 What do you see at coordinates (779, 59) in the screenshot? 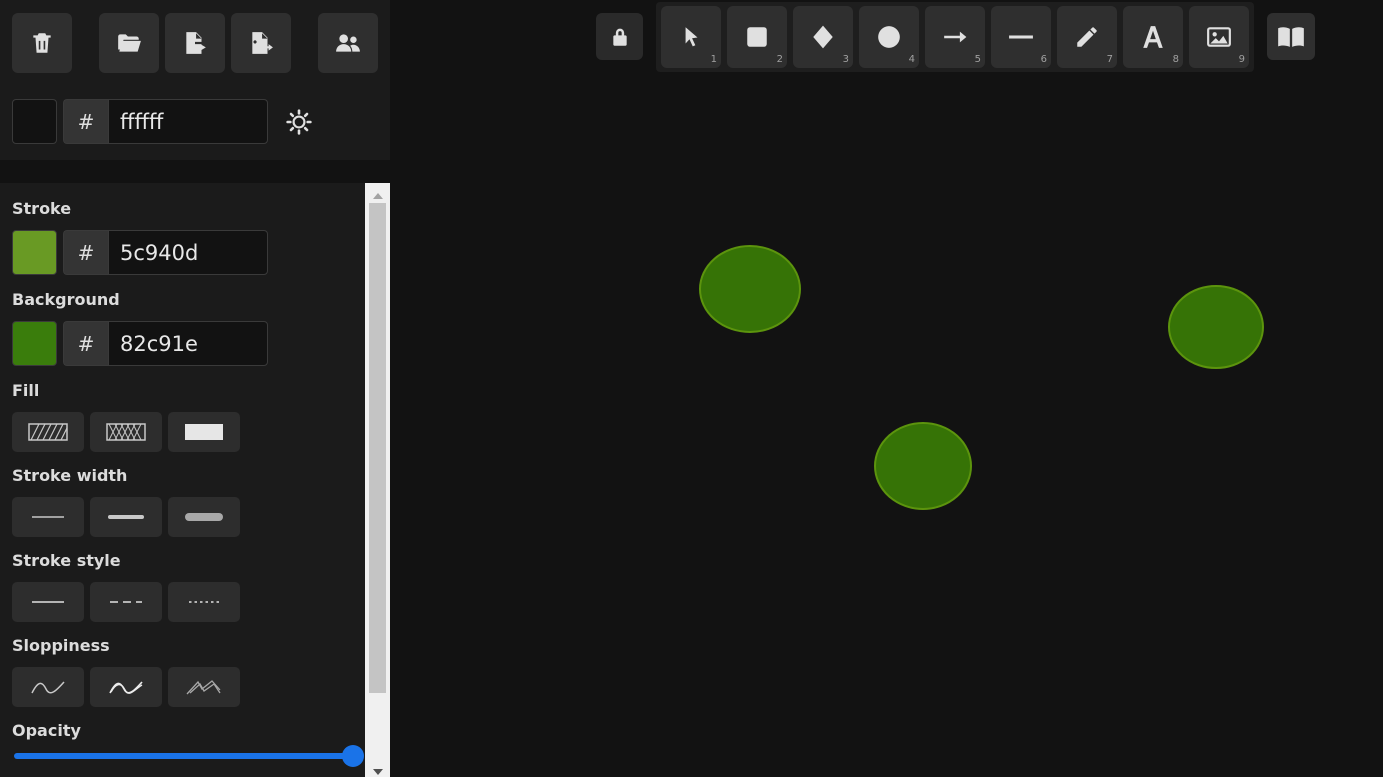
I see `shortcut-key: 2` at bounding box center [779, 59].